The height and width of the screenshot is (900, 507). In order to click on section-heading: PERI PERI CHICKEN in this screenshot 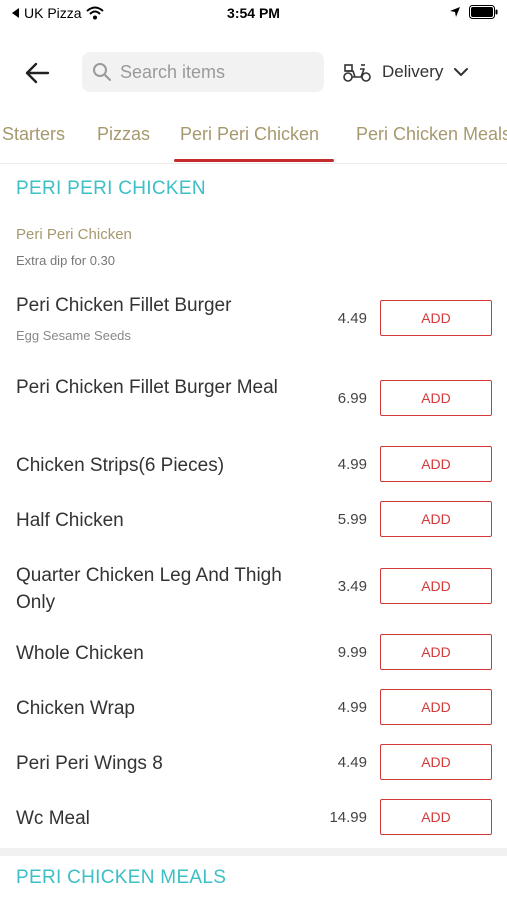, I will do `click(111, 188)`.